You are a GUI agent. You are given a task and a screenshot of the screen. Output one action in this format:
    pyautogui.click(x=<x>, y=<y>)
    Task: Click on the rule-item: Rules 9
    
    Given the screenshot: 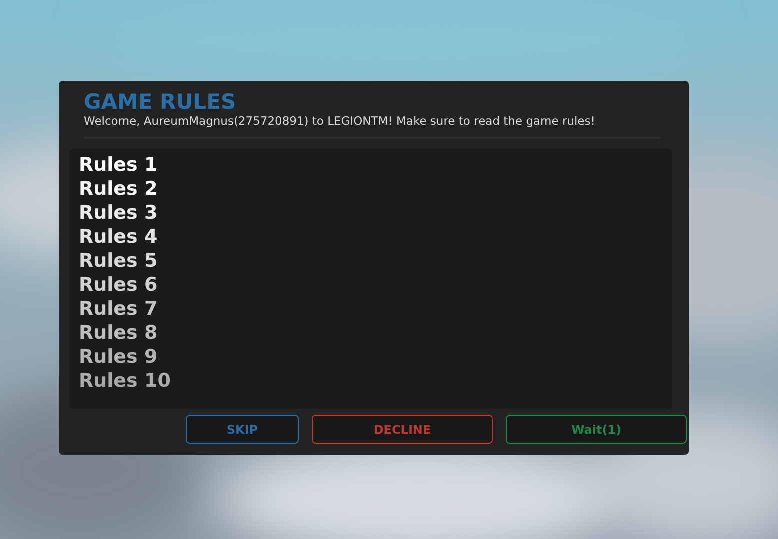 What is the action you would take?
    pyautogui.click(x=119, y=357)
    